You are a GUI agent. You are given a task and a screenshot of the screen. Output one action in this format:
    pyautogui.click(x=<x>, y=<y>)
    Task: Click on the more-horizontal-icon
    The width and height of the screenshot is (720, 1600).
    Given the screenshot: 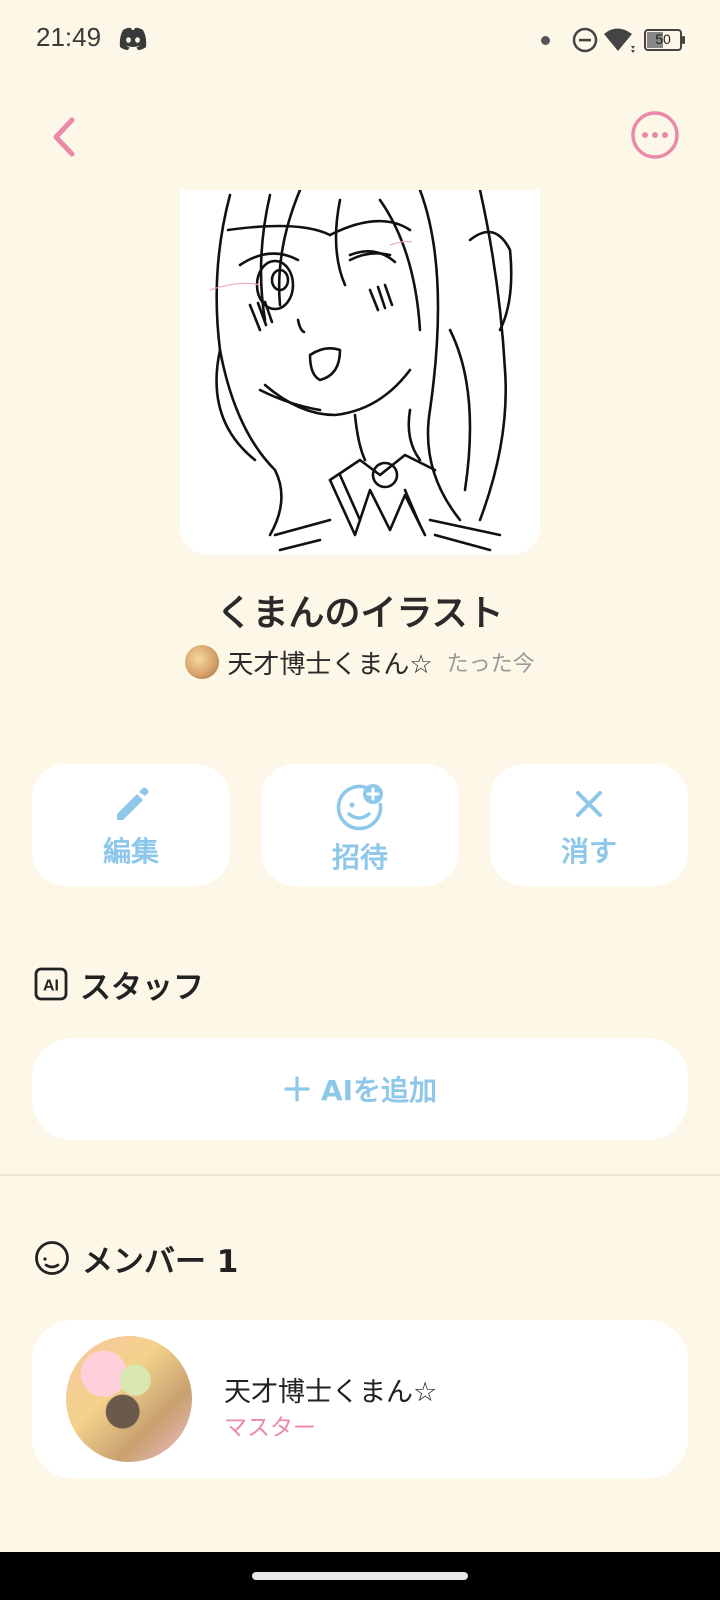 What is the action you would take?
    pyautogui.click(x=655, y=135)
    